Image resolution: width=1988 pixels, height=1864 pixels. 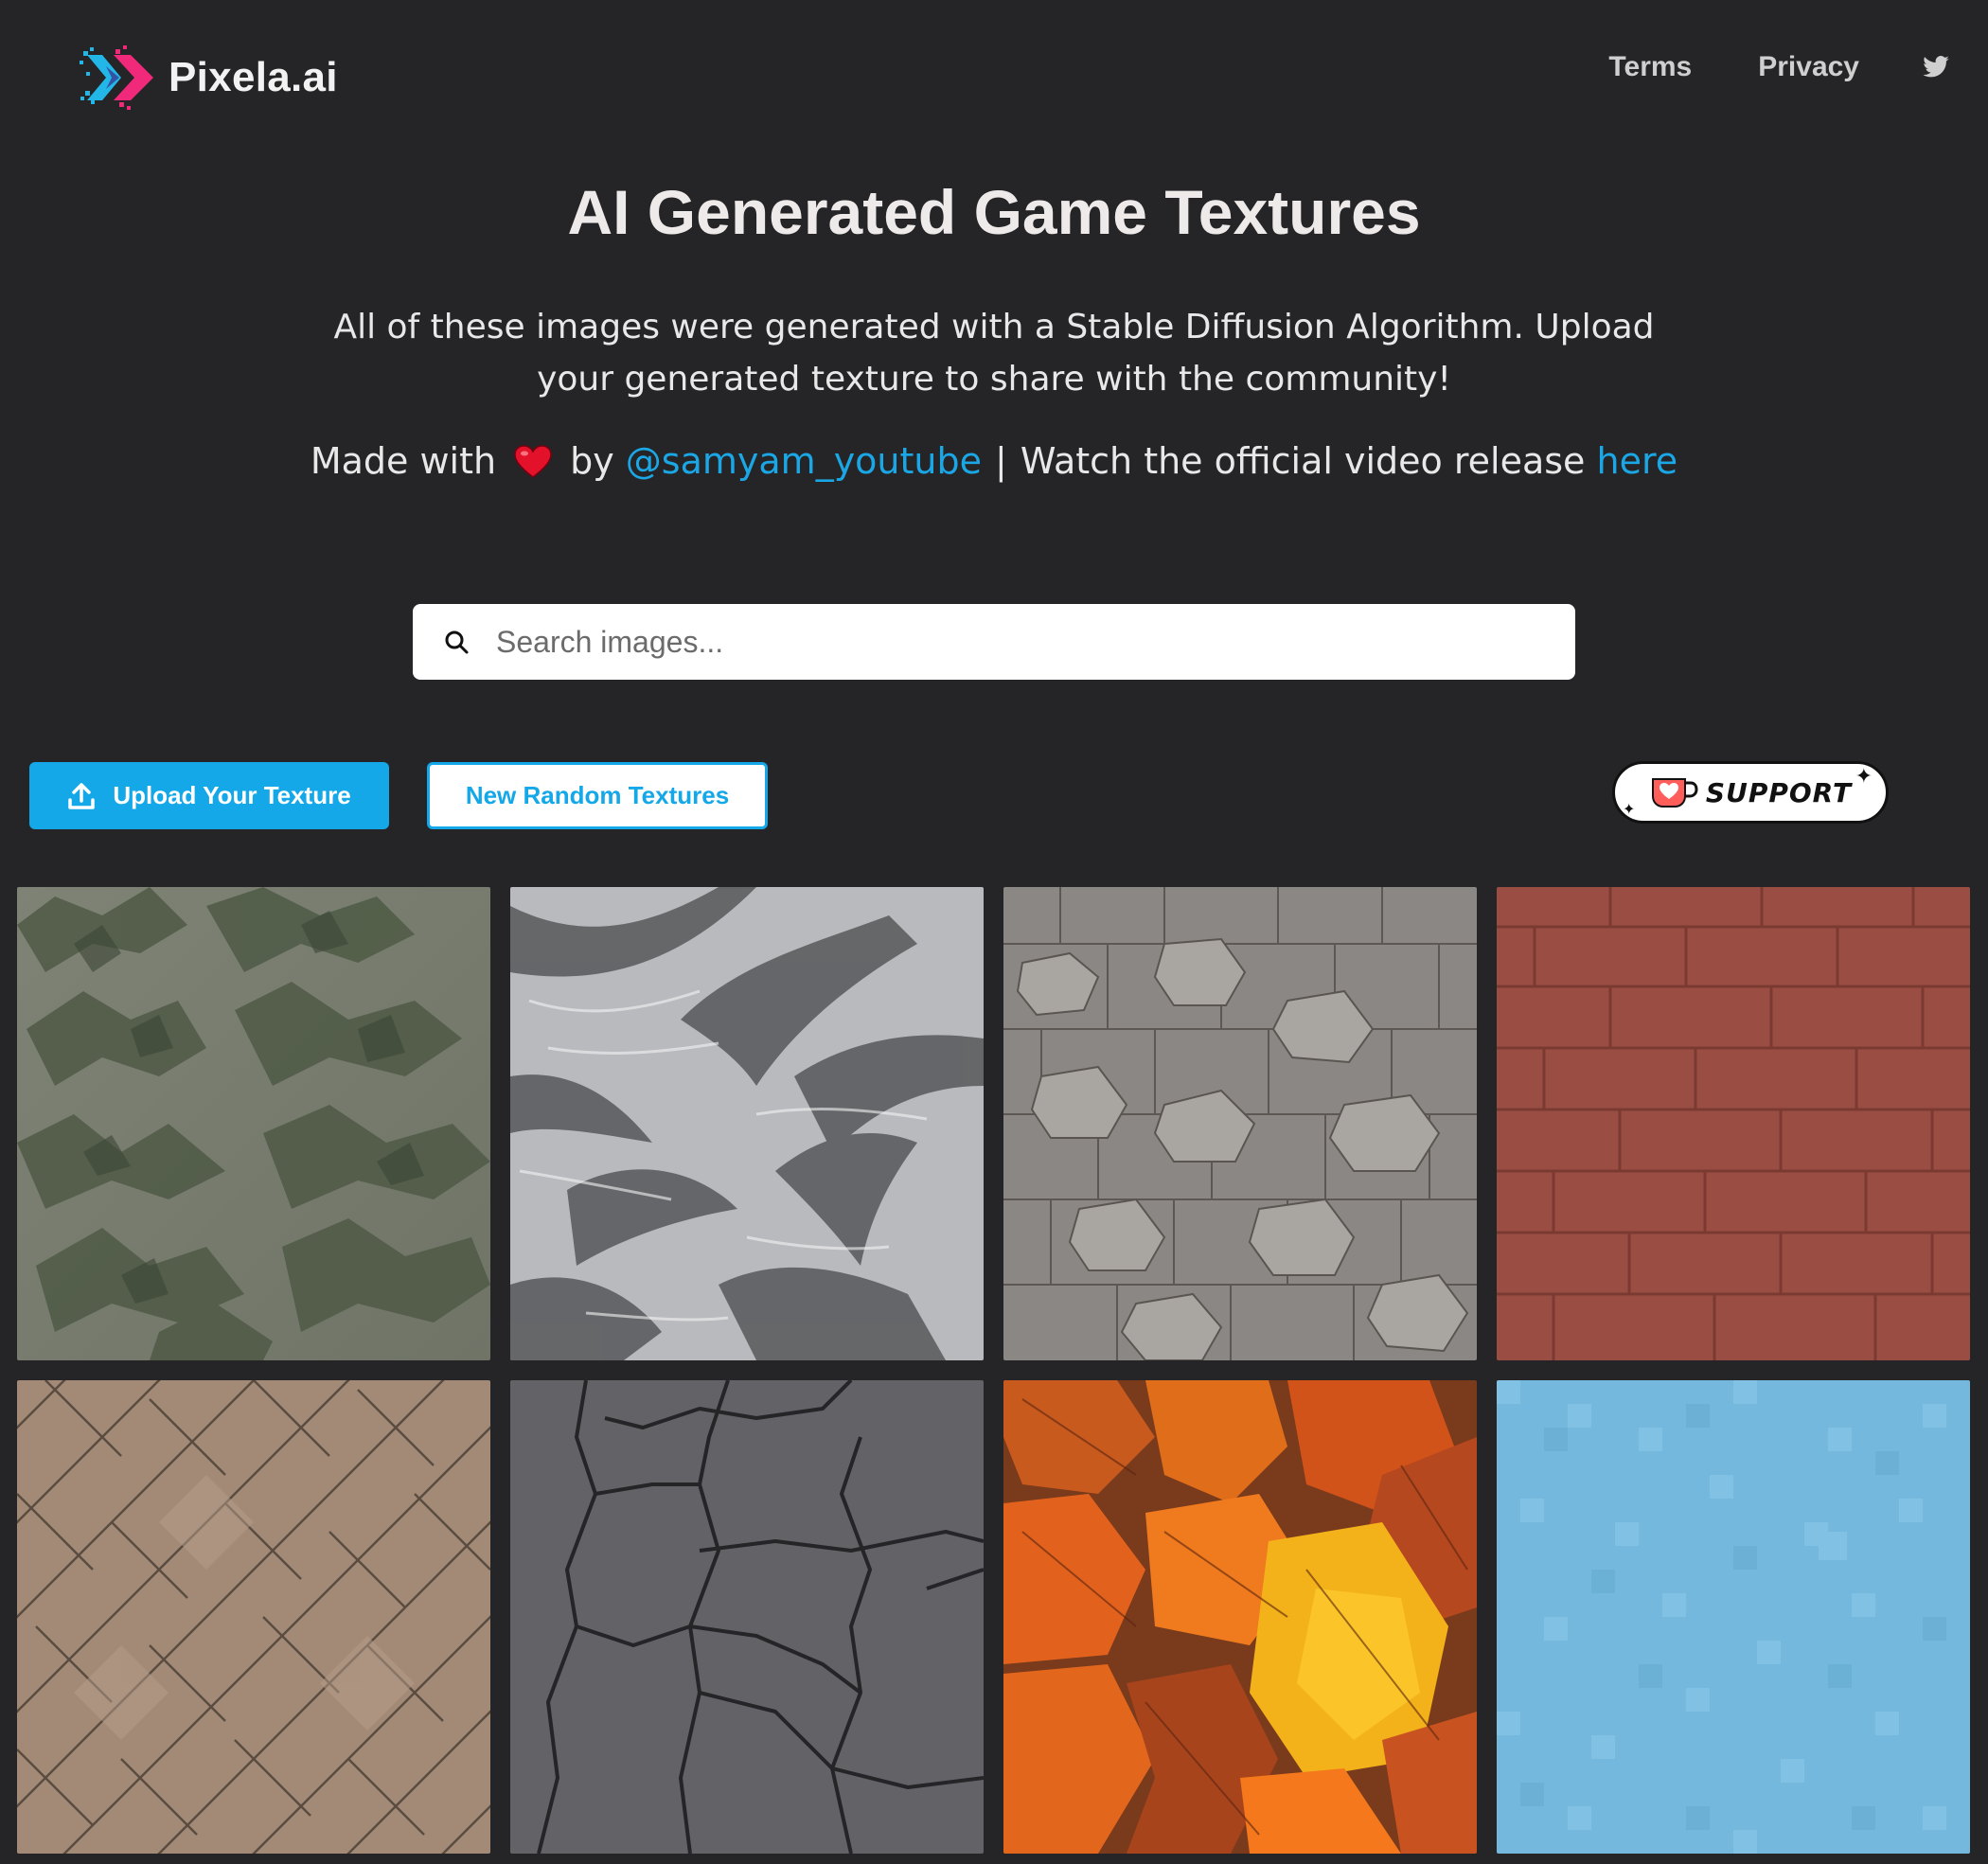 What do you see at coordinates (994, 212) in the screenshot?
I see `page-title: AI Generated Game Textures` at bounding box center [994, 212].